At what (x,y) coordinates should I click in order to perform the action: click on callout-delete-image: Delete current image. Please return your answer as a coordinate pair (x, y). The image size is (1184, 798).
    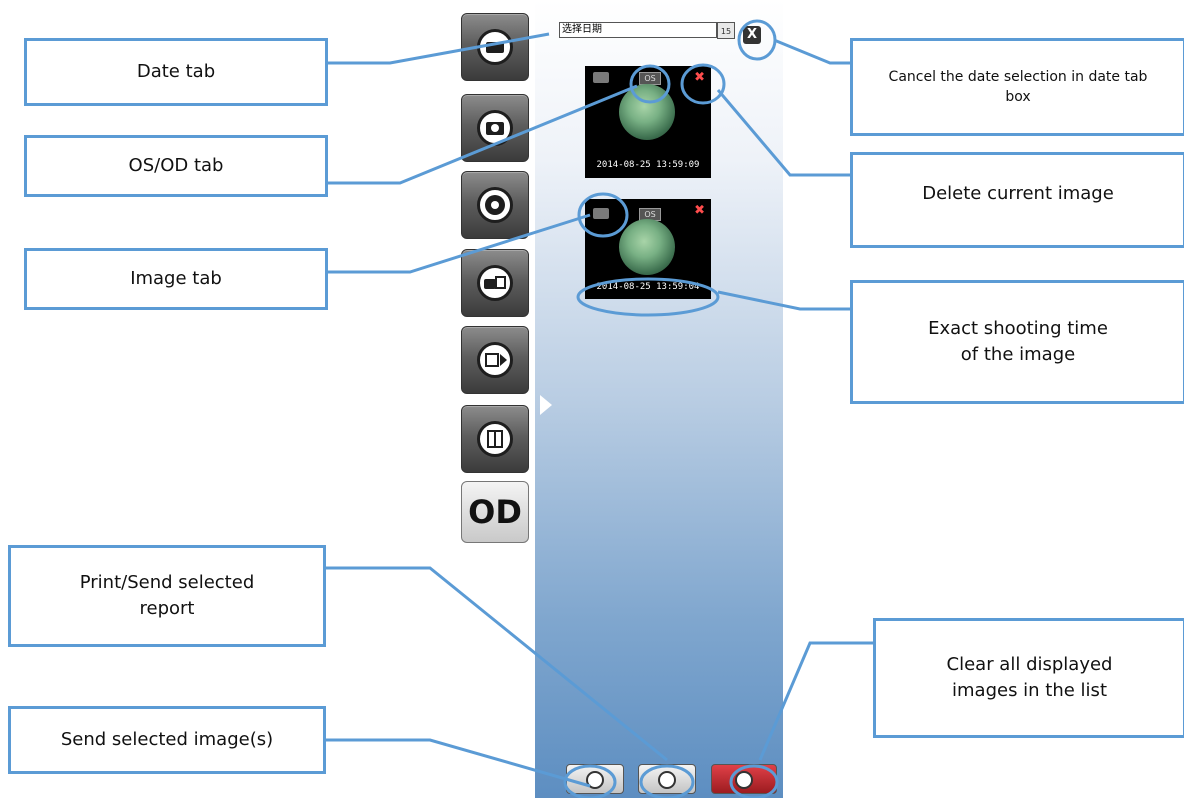
    Looking at the image, I should click on (1017, 200).